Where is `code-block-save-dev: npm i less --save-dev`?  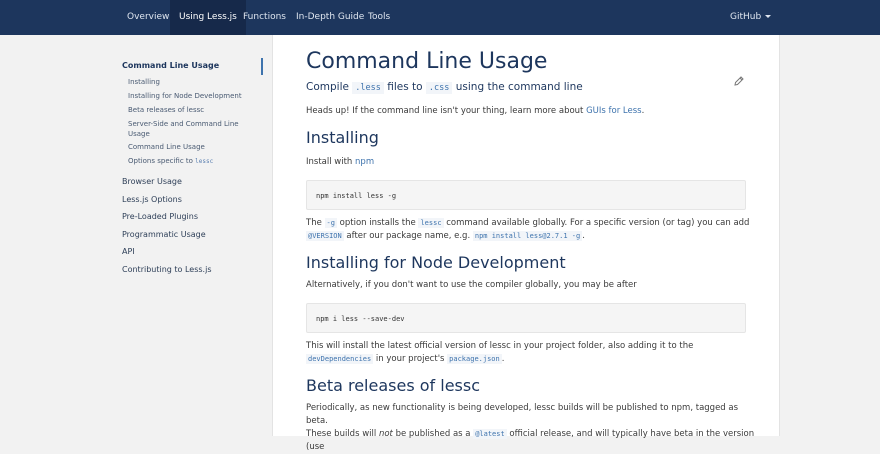
code-block-save-dev: npm i less --save-dev is located at coordinates (526, 318).